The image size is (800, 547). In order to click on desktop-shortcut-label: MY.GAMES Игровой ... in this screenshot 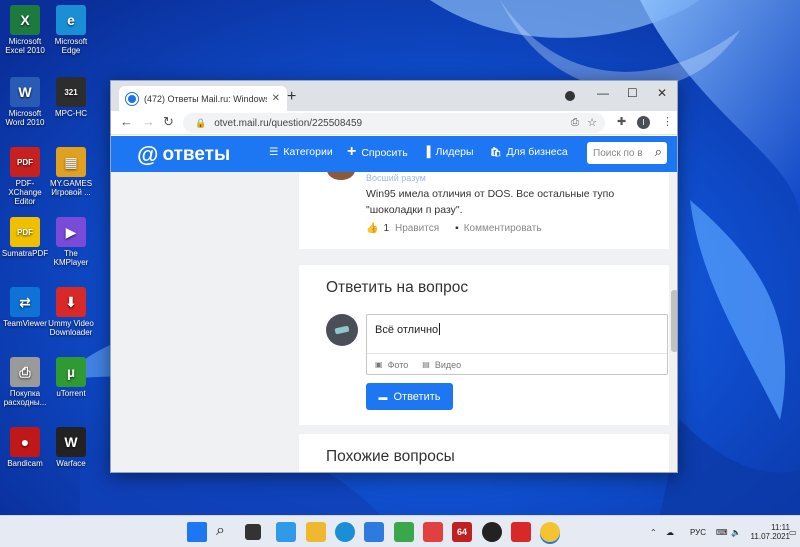, I will do `click(71, 188)`.